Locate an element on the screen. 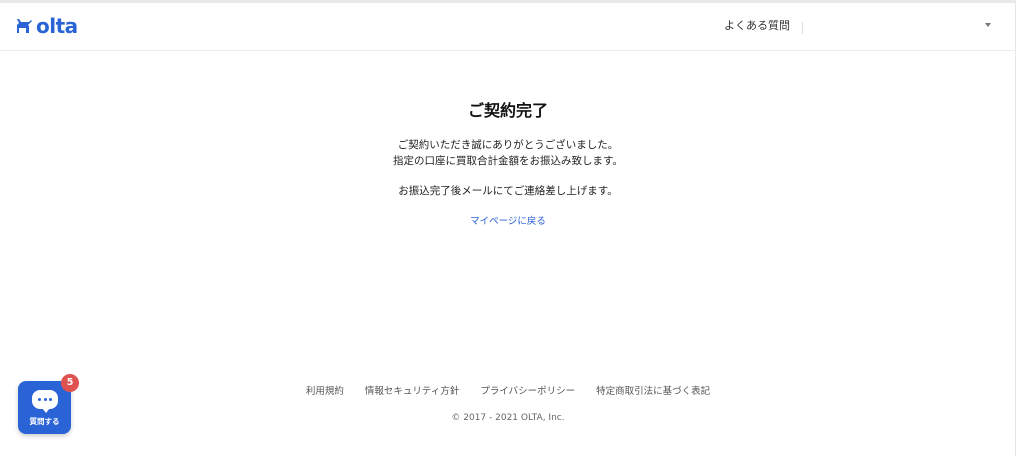 The image size is (1024, 456). footer-links: 利用規約 情報セキュリティ方針 プライバシーポリシー 特定商取引法に基づく表記 is located at coordinates (508, 390).